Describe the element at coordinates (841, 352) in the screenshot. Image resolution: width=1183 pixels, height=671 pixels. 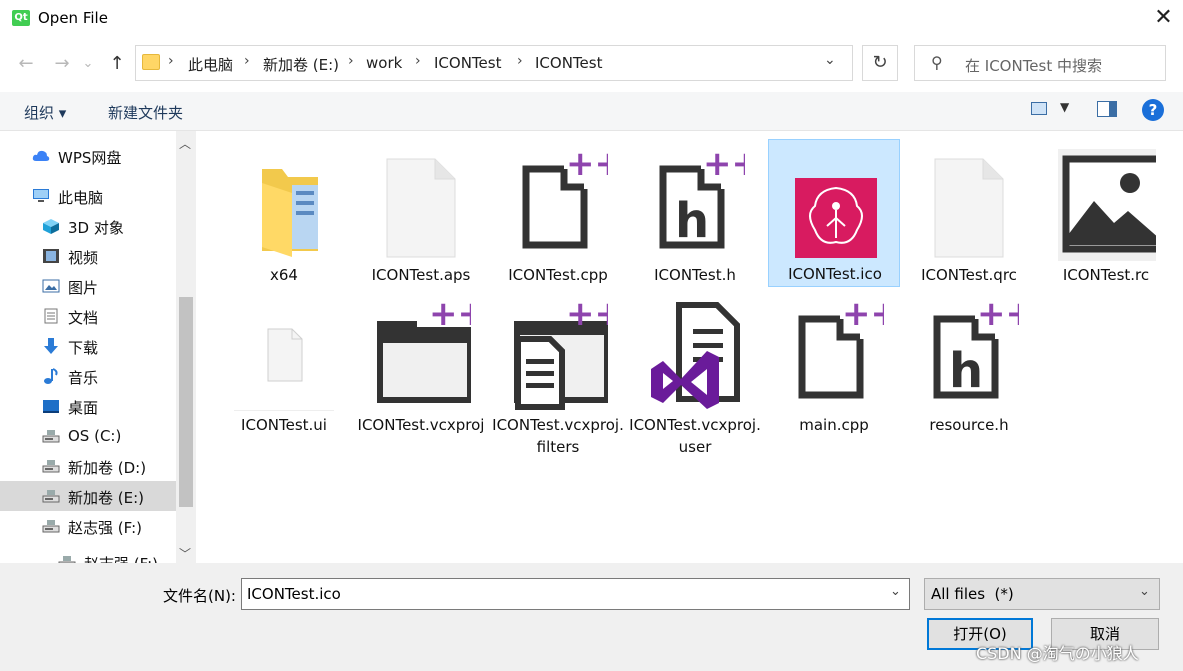
I see `file-cpp-icon: ++` at that location.